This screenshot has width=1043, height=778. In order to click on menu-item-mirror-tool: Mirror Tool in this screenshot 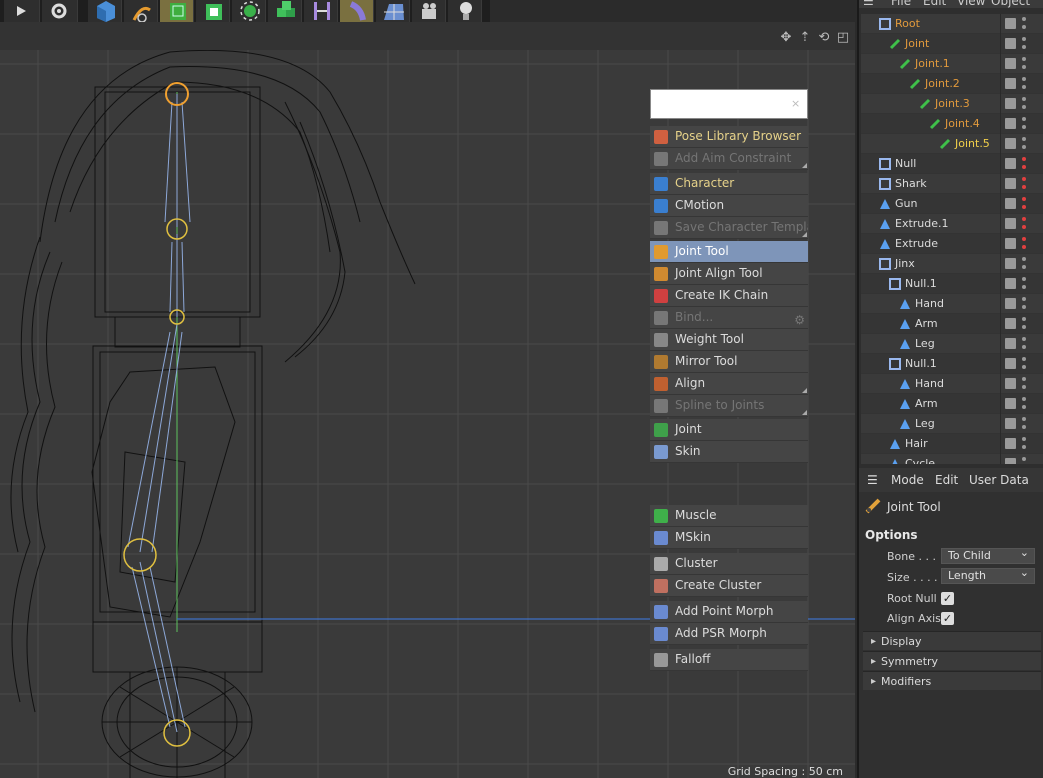, I will do `click(729, 362)`.